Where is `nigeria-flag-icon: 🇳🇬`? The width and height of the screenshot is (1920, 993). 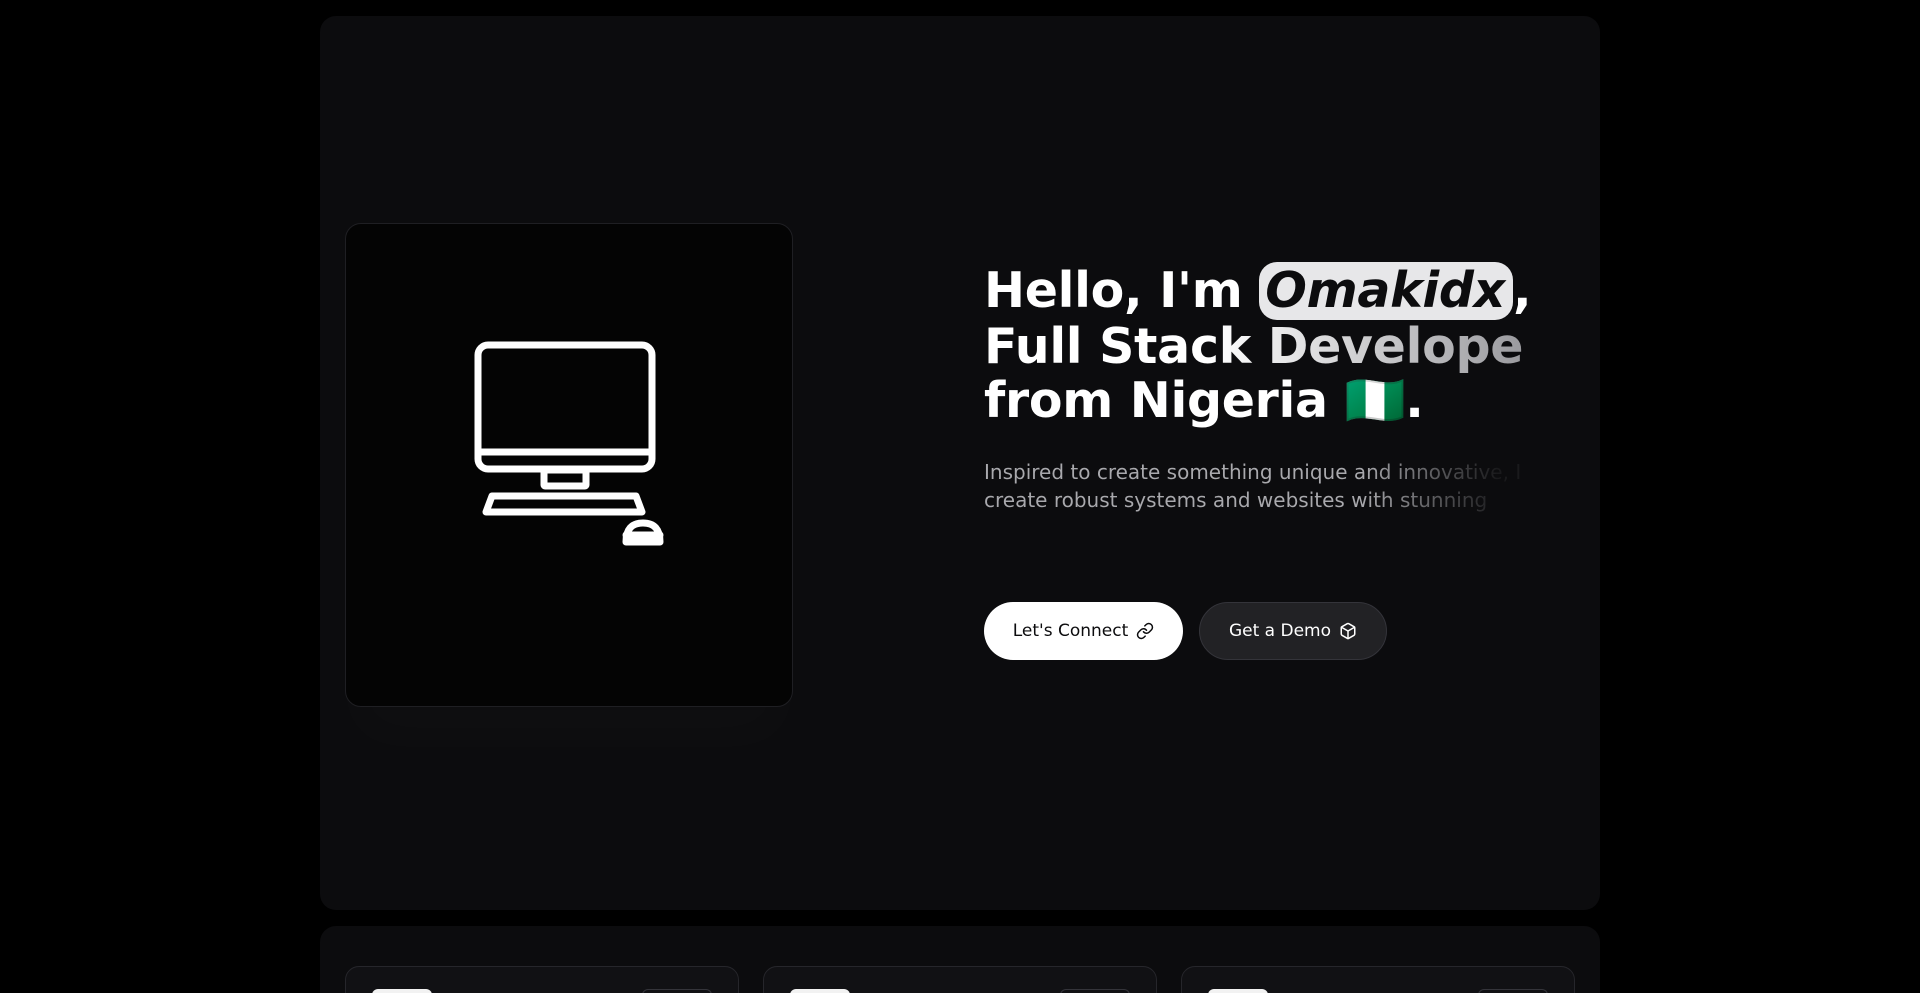
nigeria-flag-icon: 🇳🇬 is located at coordinates (1375, 400).